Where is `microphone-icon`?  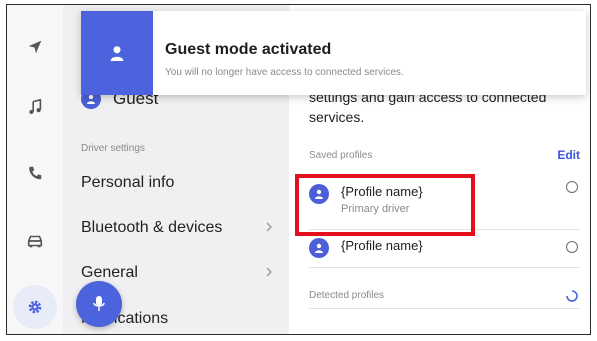 microphone-icon is located at coordinates (99, 303).